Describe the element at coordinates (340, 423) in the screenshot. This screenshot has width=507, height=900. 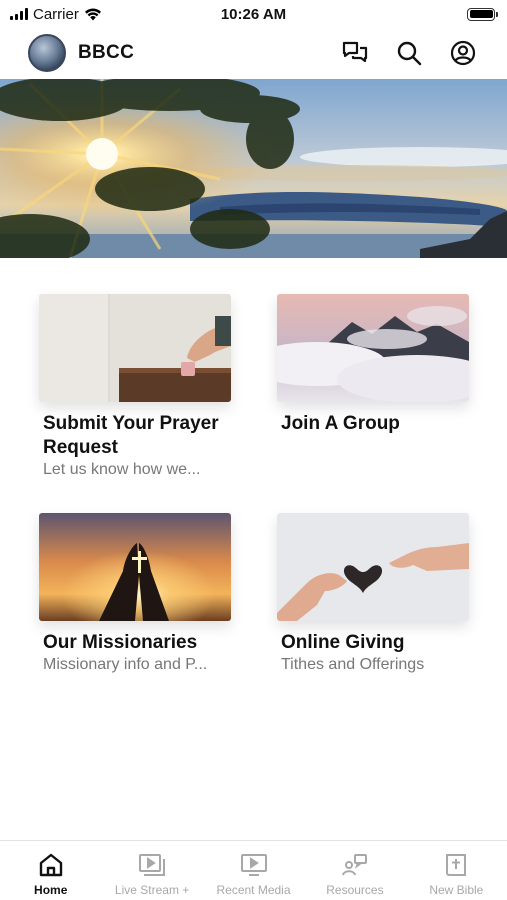
I see `card-title: Join A Group` at that location.